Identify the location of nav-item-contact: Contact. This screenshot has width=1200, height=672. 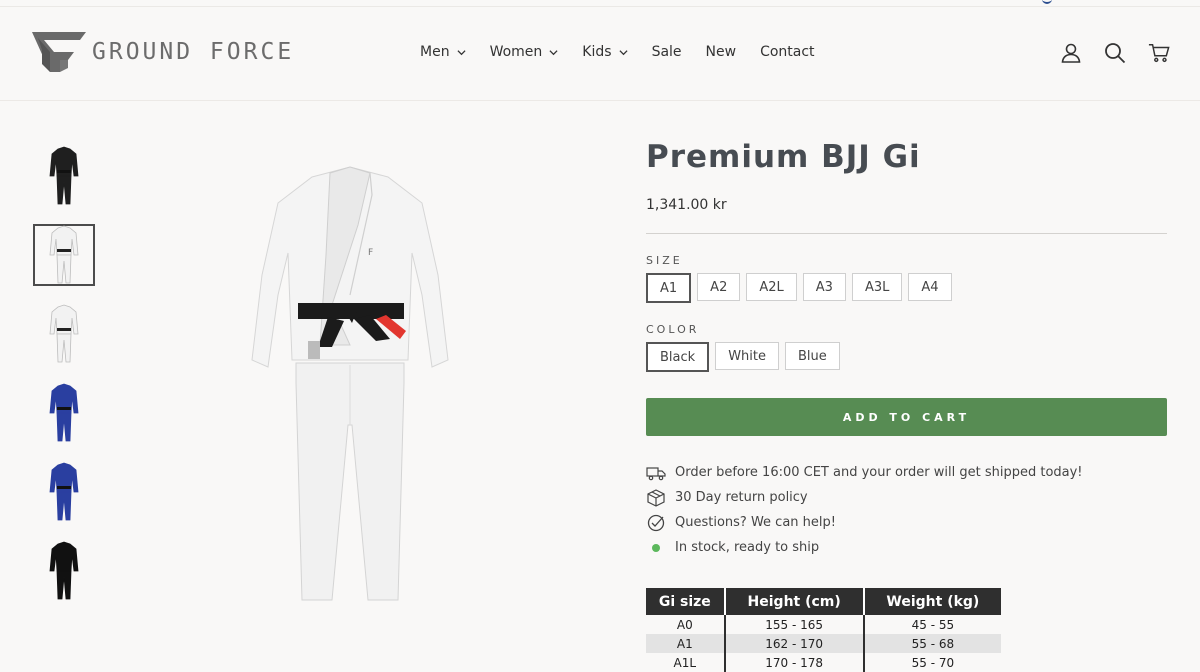
(787, 52).